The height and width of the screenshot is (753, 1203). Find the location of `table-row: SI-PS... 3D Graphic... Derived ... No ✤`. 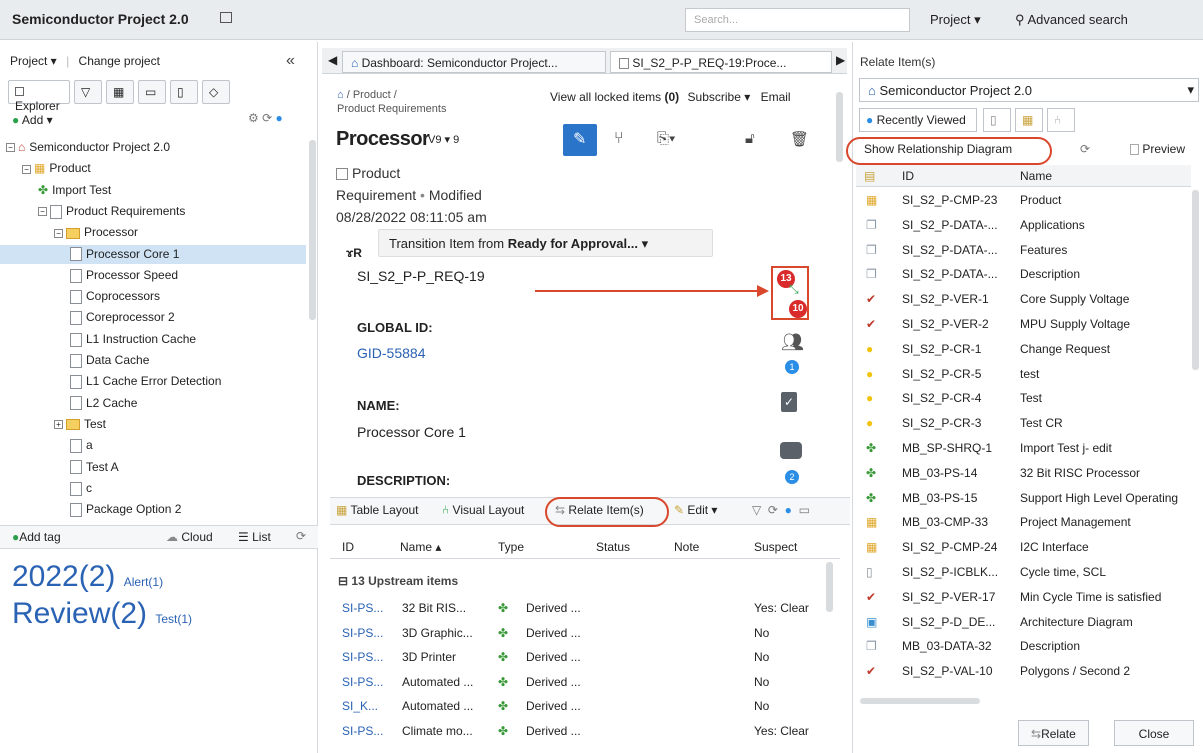

table-row: SI-PS... 3D Graphic... Derived ... No ✤ is located at coordinates (576, 633).